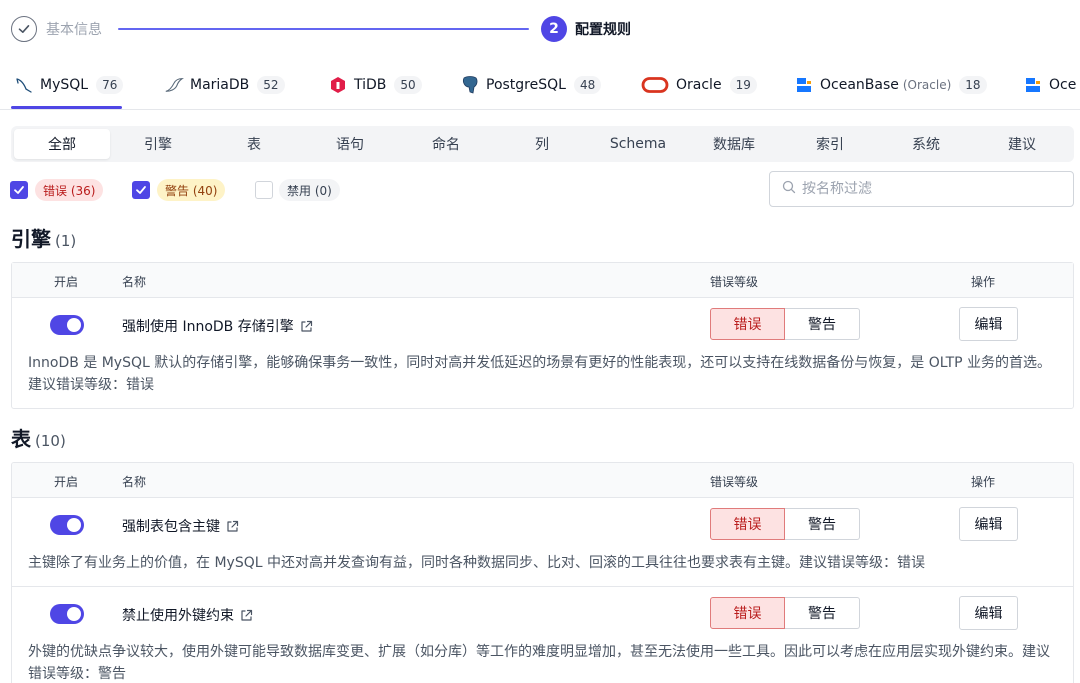 This screenshot has width=1080, height=683. What do you see at coordinates (74, 29) in the screenshot?
I see `step1-label: 基本信息` at bounding box center [74, 29].